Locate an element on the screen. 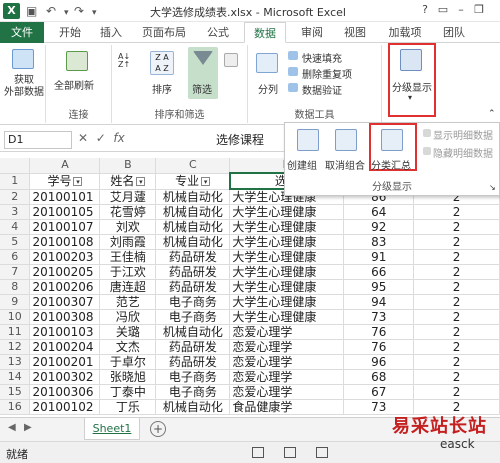 This screenshot has width=500, height=463. help-icon: ? is located at coordinates (425, 10).